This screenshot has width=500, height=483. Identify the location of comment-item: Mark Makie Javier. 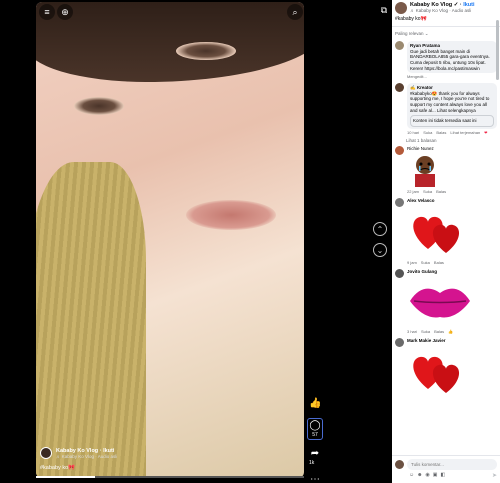
(446, 368).